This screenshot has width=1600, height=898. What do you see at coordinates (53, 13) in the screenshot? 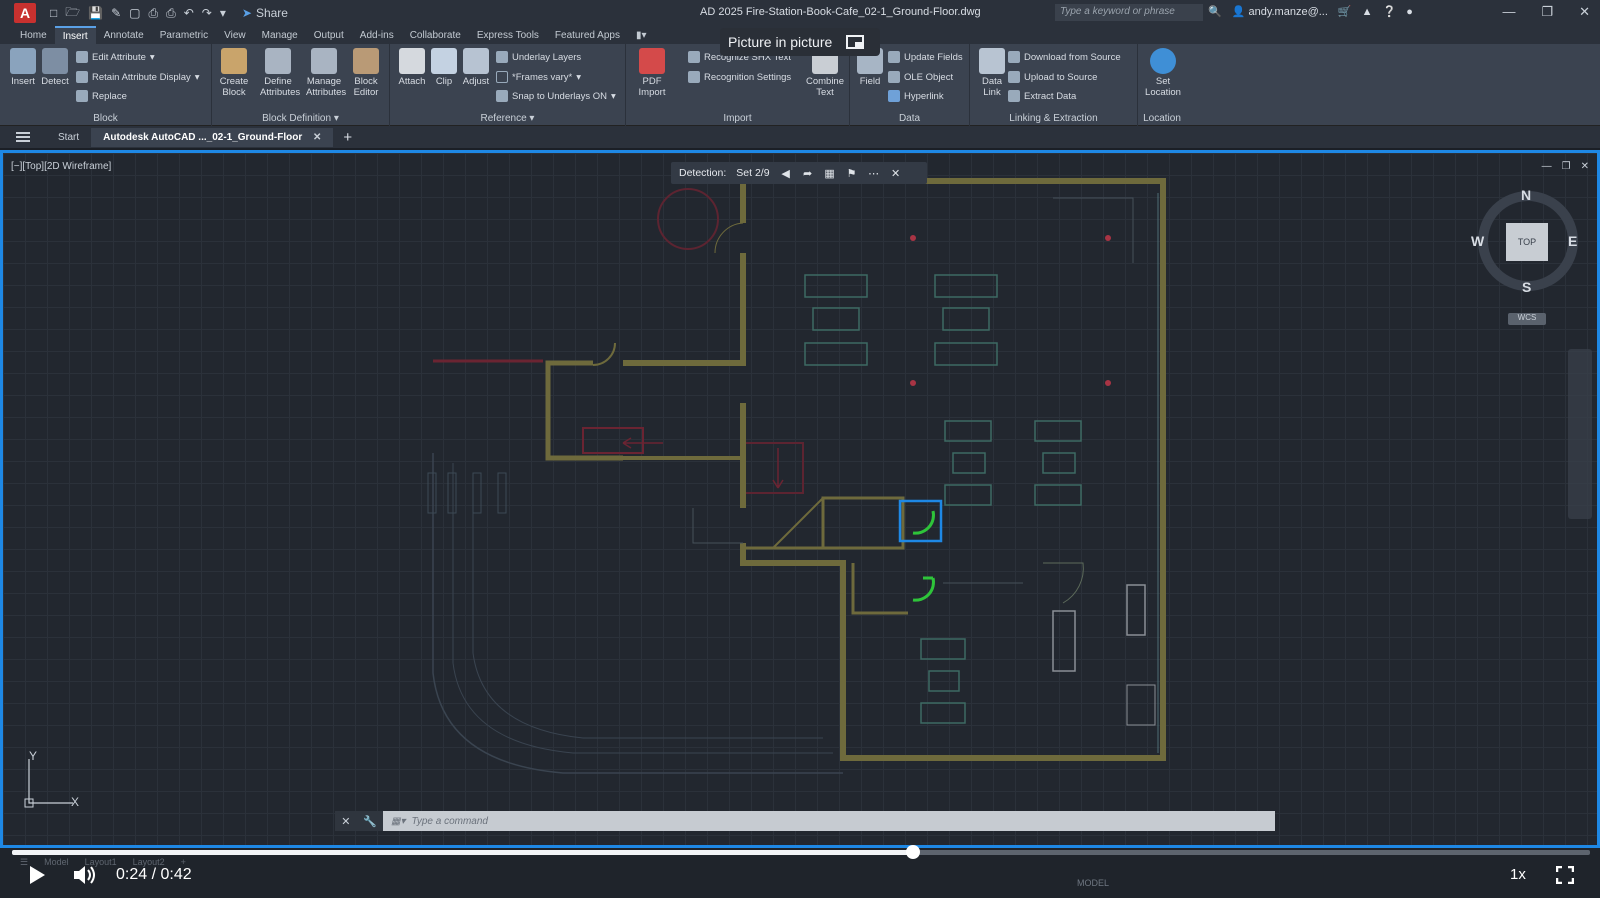
I see `new-icon: □` at bounding box center [53, 13].